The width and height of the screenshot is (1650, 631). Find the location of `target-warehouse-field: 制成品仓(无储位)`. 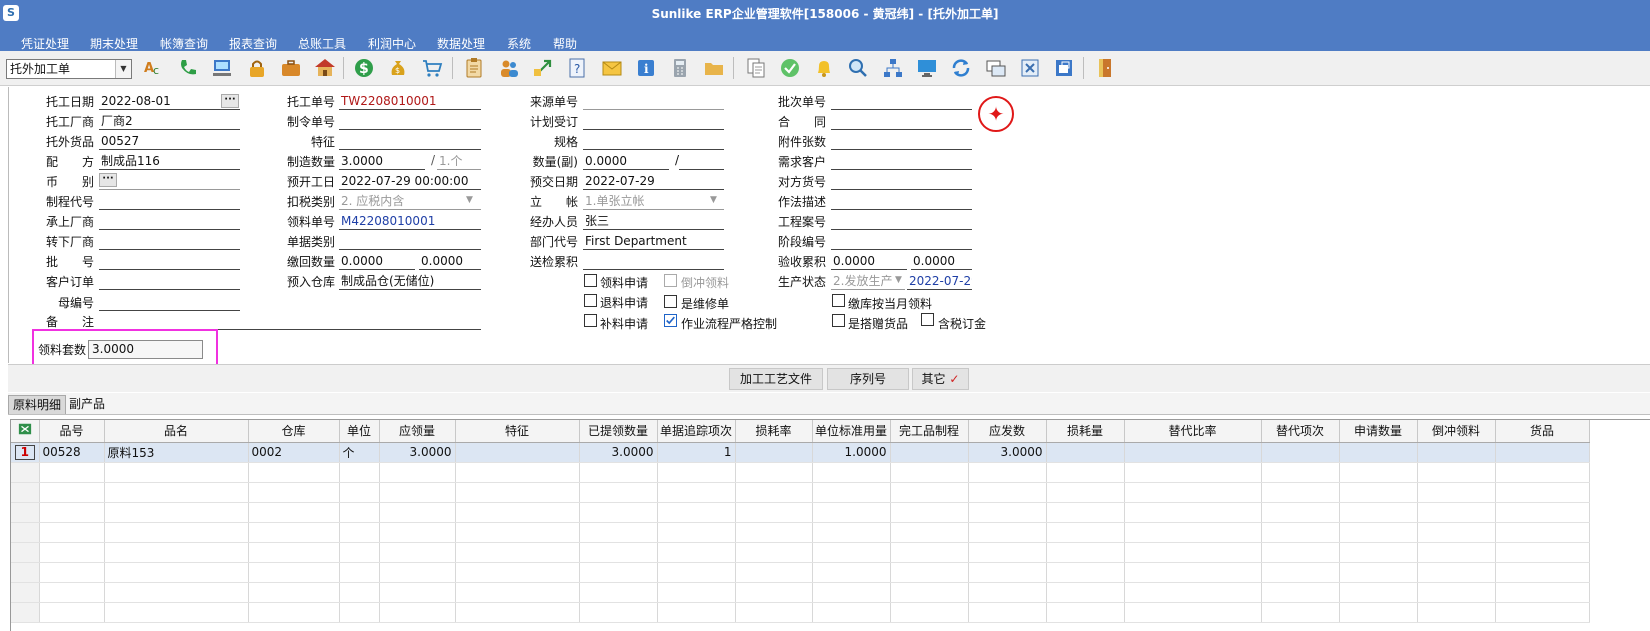

target-warehouse-field: 制成品仓(无储位) is located at coordinates (410, 281).